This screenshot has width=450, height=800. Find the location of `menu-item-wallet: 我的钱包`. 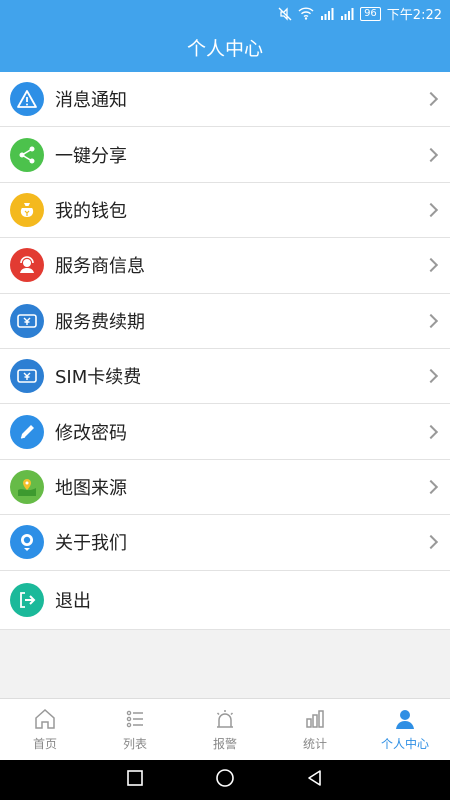

menu-item-wallet: 我的钱包 is located at coordinates (225, 211).